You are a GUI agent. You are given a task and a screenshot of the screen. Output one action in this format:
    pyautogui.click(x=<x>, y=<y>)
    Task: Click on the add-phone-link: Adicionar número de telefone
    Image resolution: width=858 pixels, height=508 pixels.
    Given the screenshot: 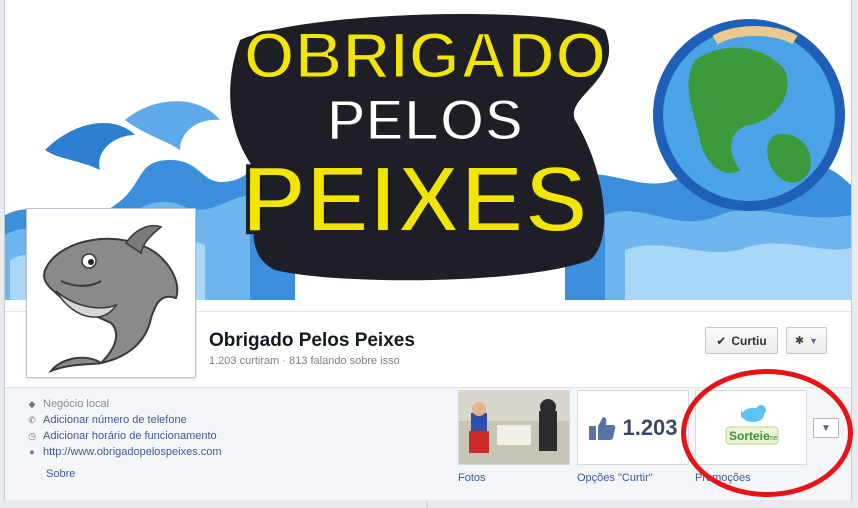 What is the action you would take?
    pyautogui.click(x=115, y=420)
    